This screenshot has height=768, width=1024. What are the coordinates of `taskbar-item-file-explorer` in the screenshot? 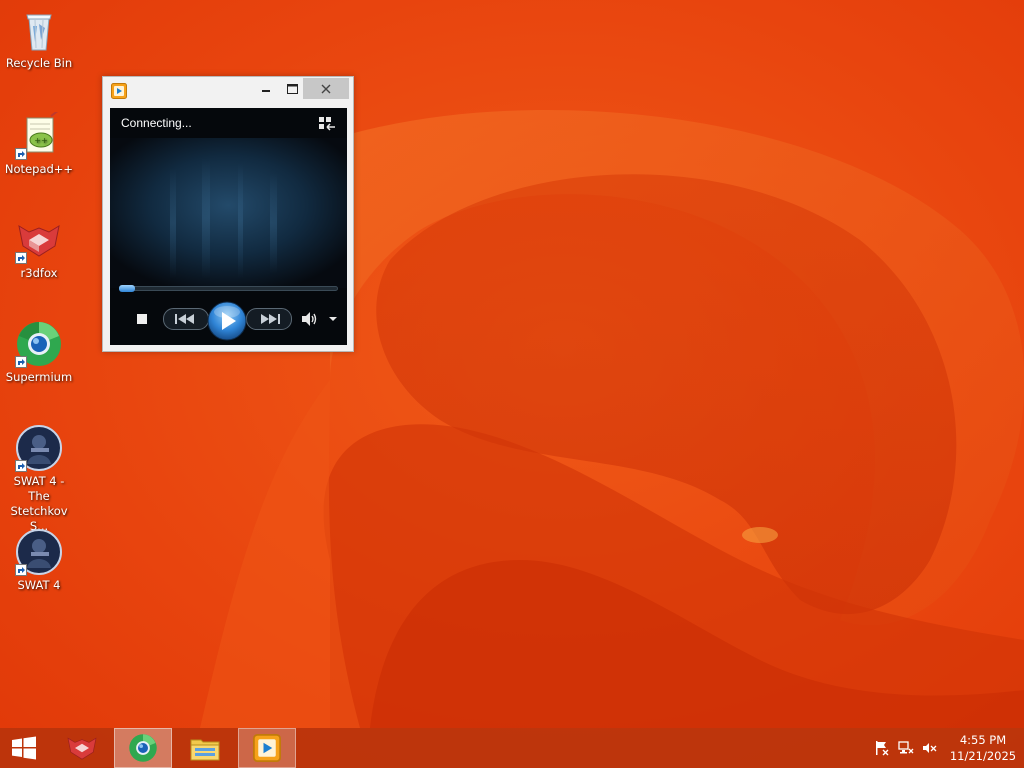 It's located at (205, 748).